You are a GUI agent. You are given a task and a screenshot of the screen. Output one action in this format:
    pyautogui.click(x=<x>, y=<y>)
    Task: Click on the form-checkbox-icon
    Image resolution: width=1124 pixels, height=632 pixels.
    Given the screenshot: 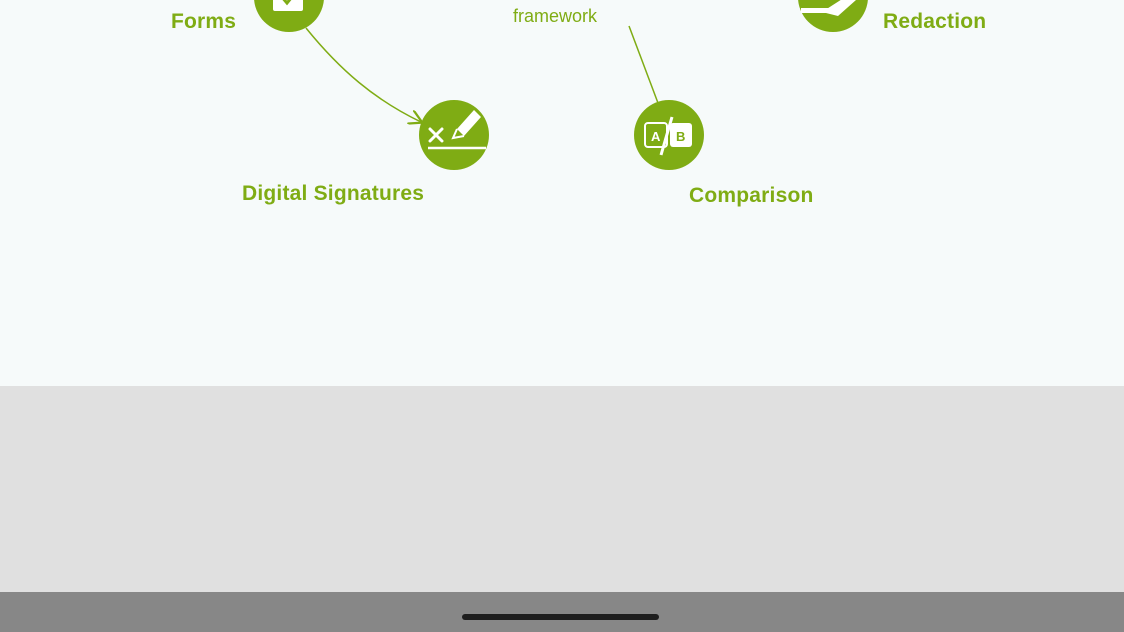 What is the action you would take?
    pyautogui.click(x=289, y=16)
    